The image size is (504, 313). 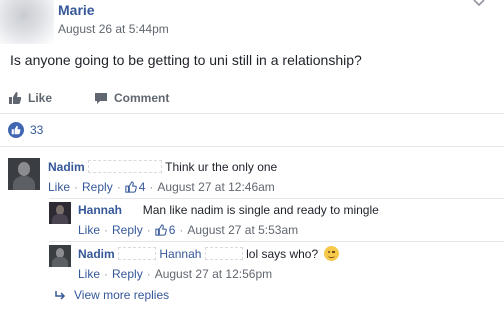 I want to click on comment-author: Nadim, so click(x=66, y=167).